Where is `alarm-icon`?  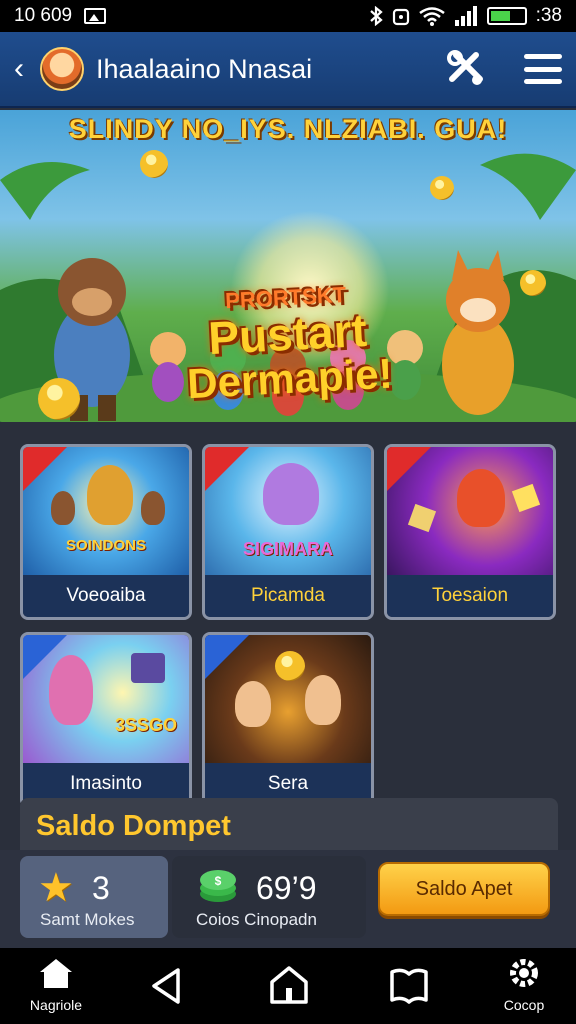 alarm-icon is located at coordinates (400, 17).